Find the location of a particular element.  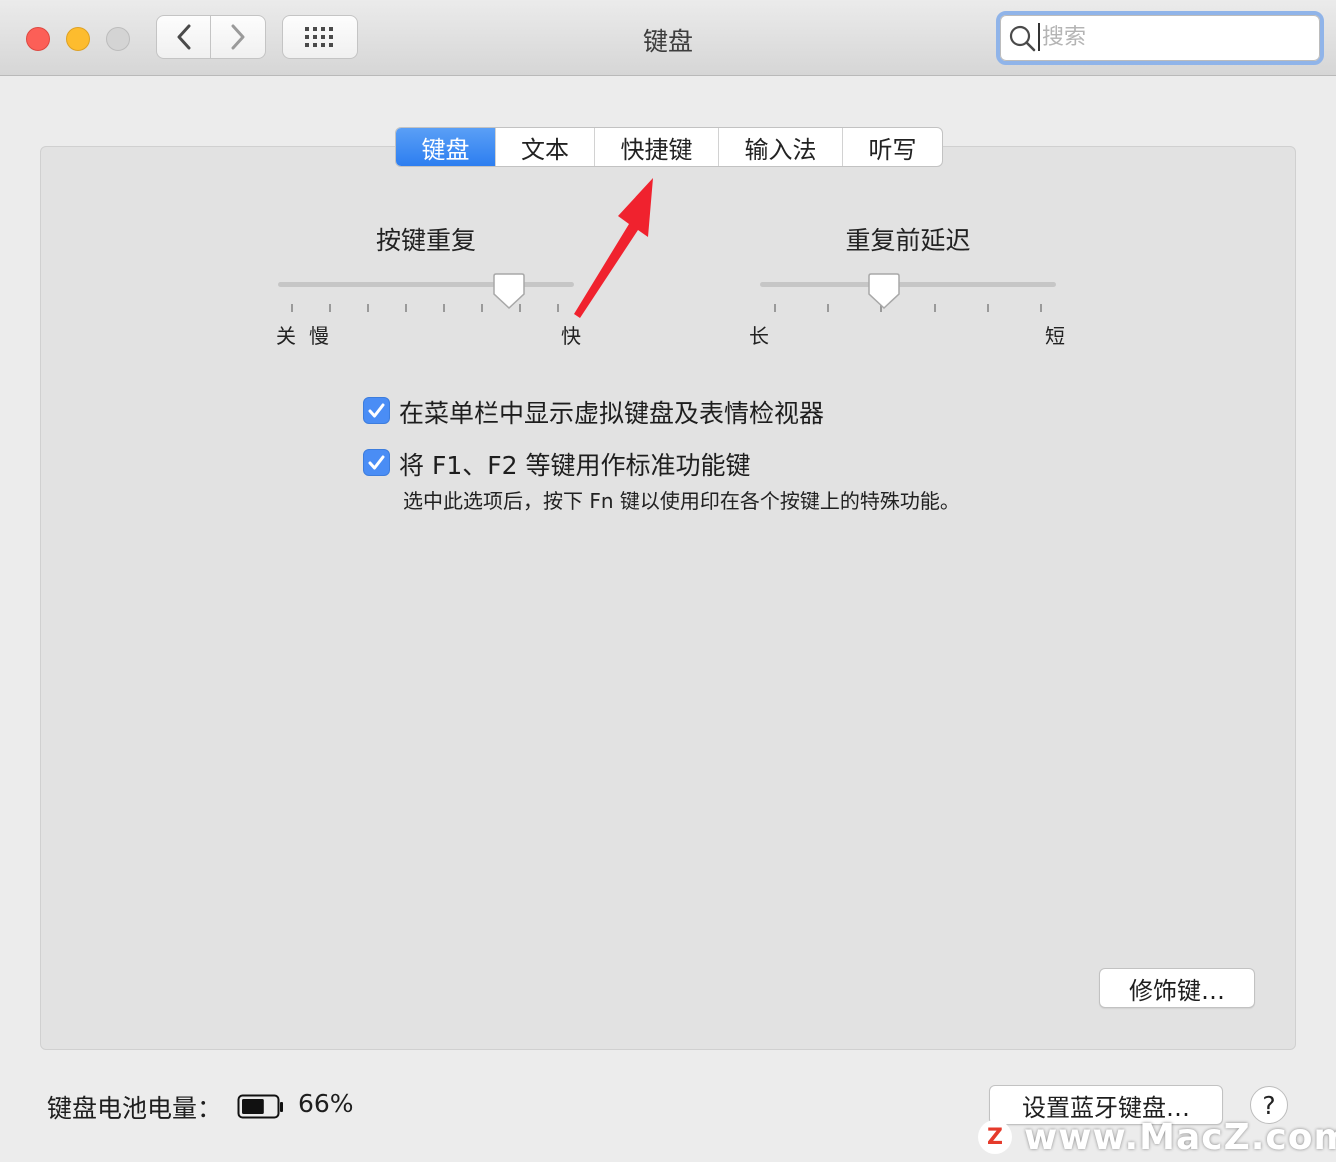

delay-short-label: 短 is located at coordinates (1055, 336).